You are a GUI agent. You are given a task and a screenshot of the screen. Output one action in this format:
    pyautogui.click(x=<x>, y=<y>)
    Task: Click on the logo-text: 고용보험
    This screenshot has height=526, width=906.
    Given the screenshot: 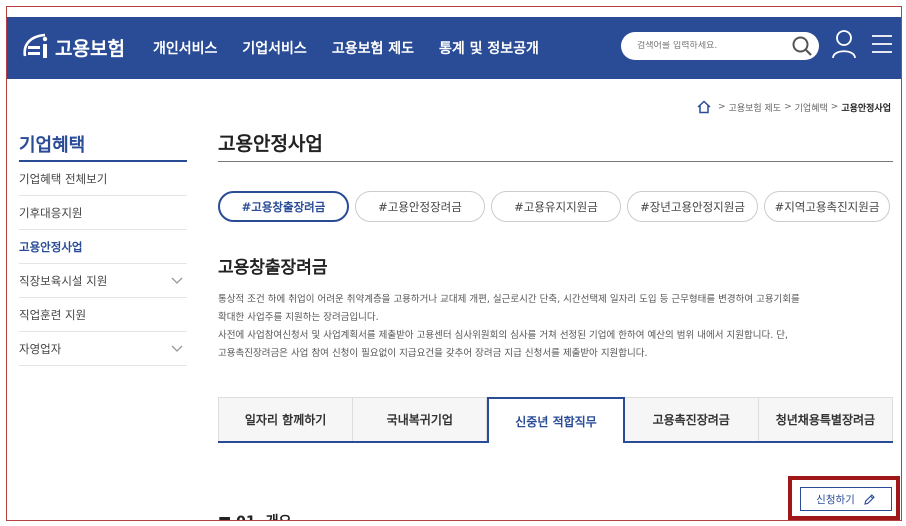 What is the action you would take?
    pyautogui.click(x=90, y=48)
    